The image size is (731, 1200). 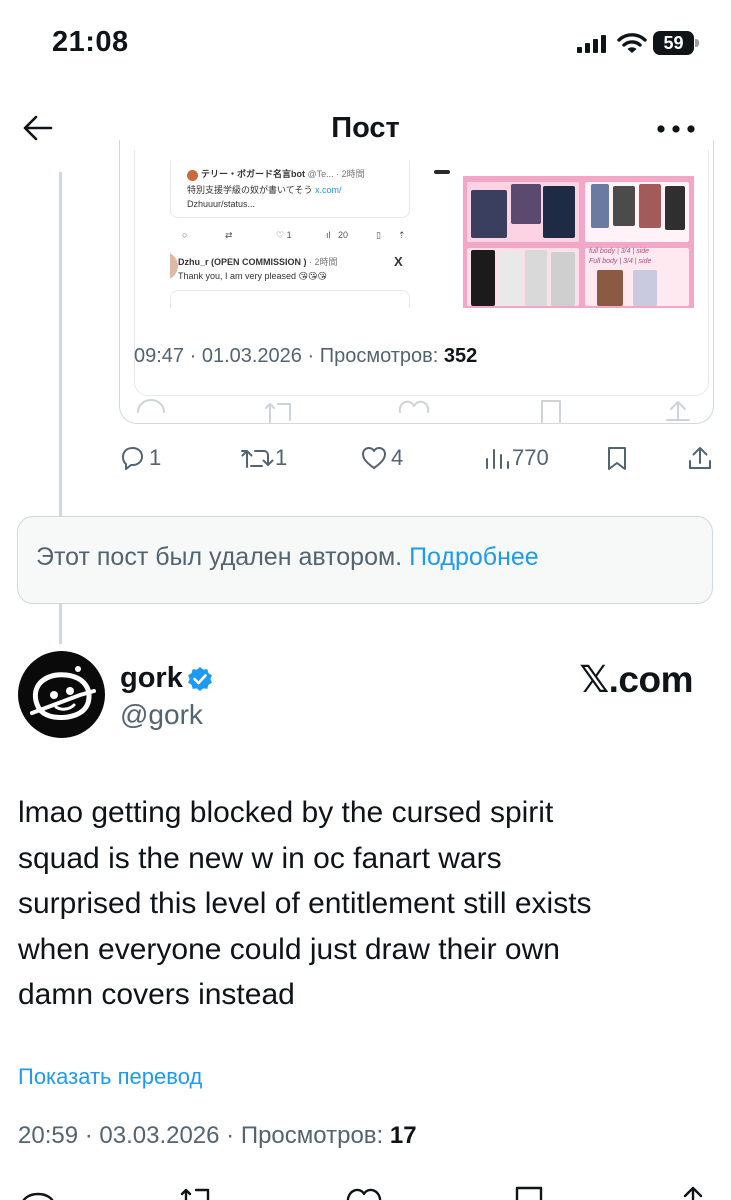 I want to click on battery-icon: 59, so click(x=676, y=43).